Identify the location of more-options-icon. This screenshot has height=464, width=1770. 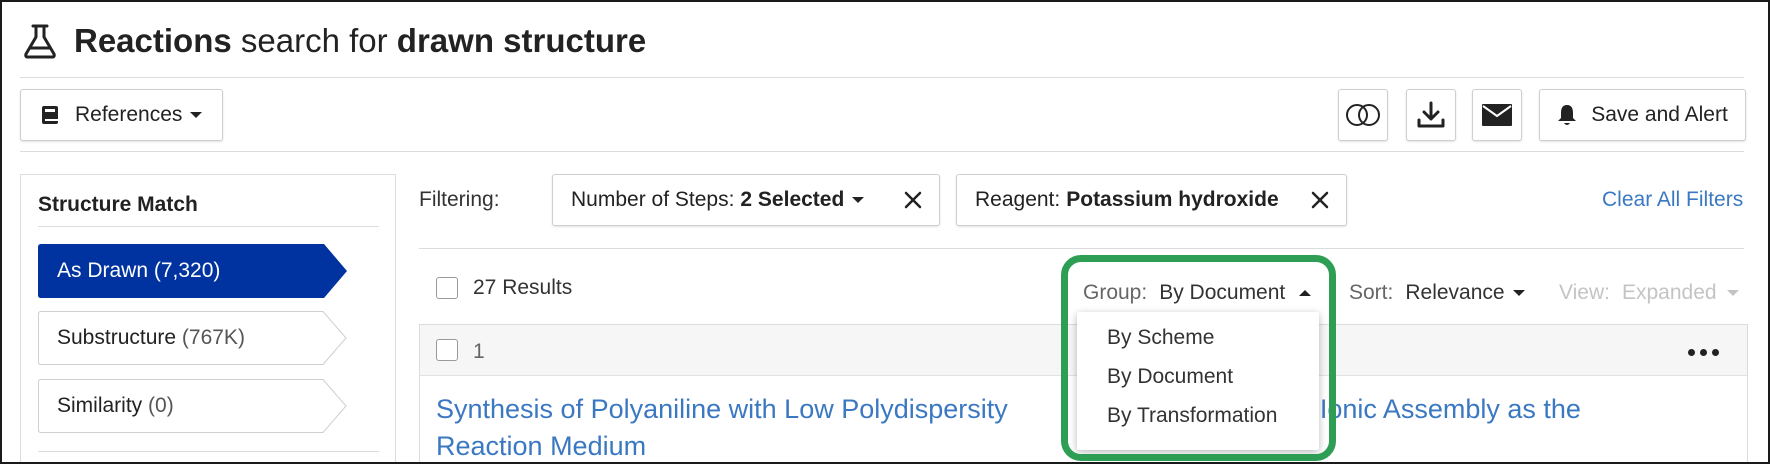
(1703, 352).